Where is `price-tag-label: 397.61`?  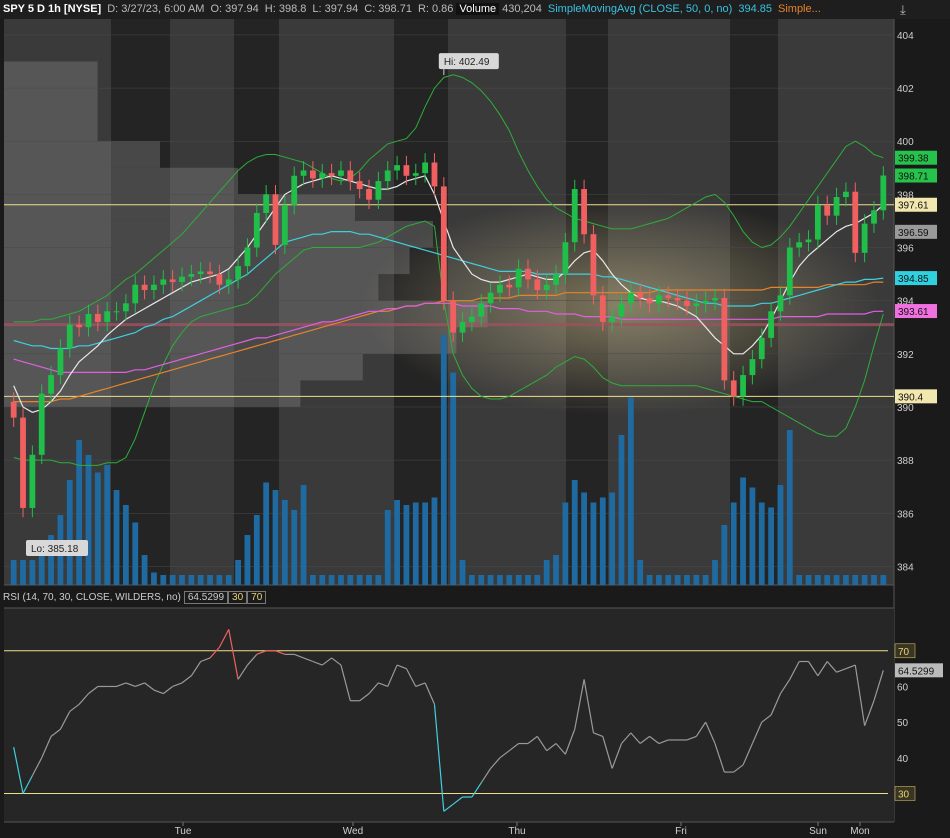 price-tag-label: 397.61 is located at coordinates (913, 206).